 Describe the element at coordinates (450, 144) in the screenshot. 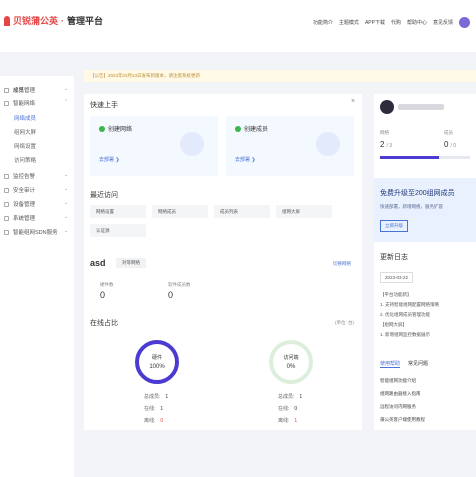

I see `account-member-value: 0/ 0` at that location.